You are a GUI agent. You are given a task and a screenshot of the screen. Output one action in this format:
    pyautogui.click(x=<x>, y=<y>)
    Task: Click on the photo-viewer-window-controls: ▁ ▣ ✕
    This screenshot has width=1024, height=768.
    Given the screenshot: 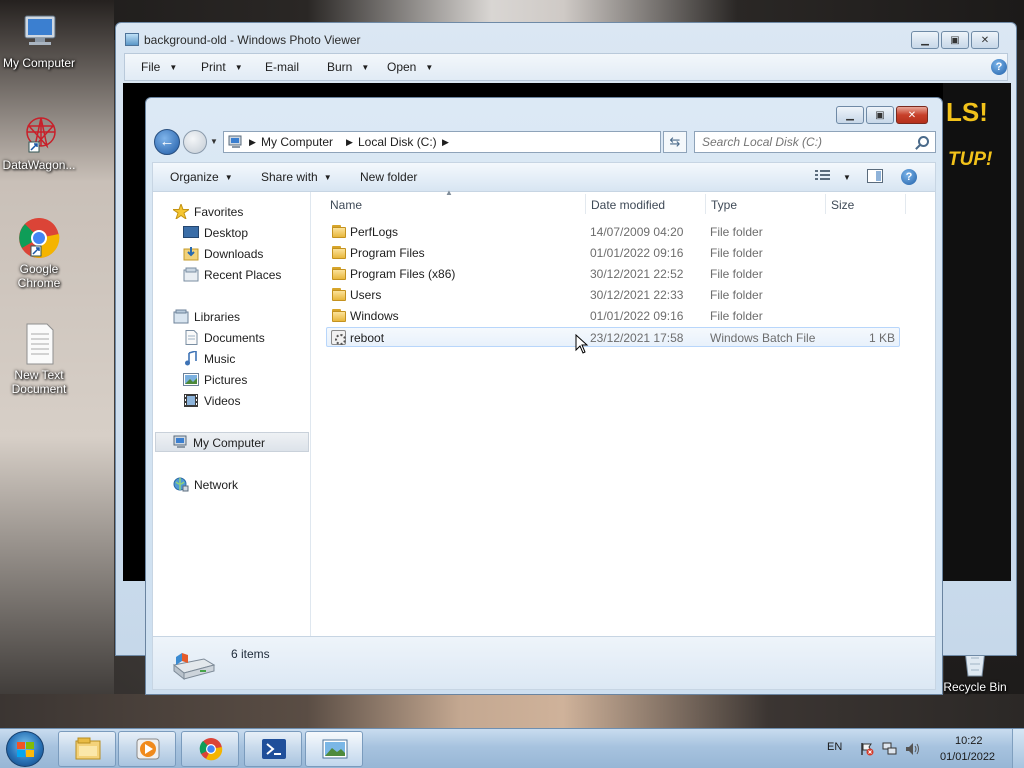 What is the action you would take?
    pyautogui.click(x=955, y=40)
    